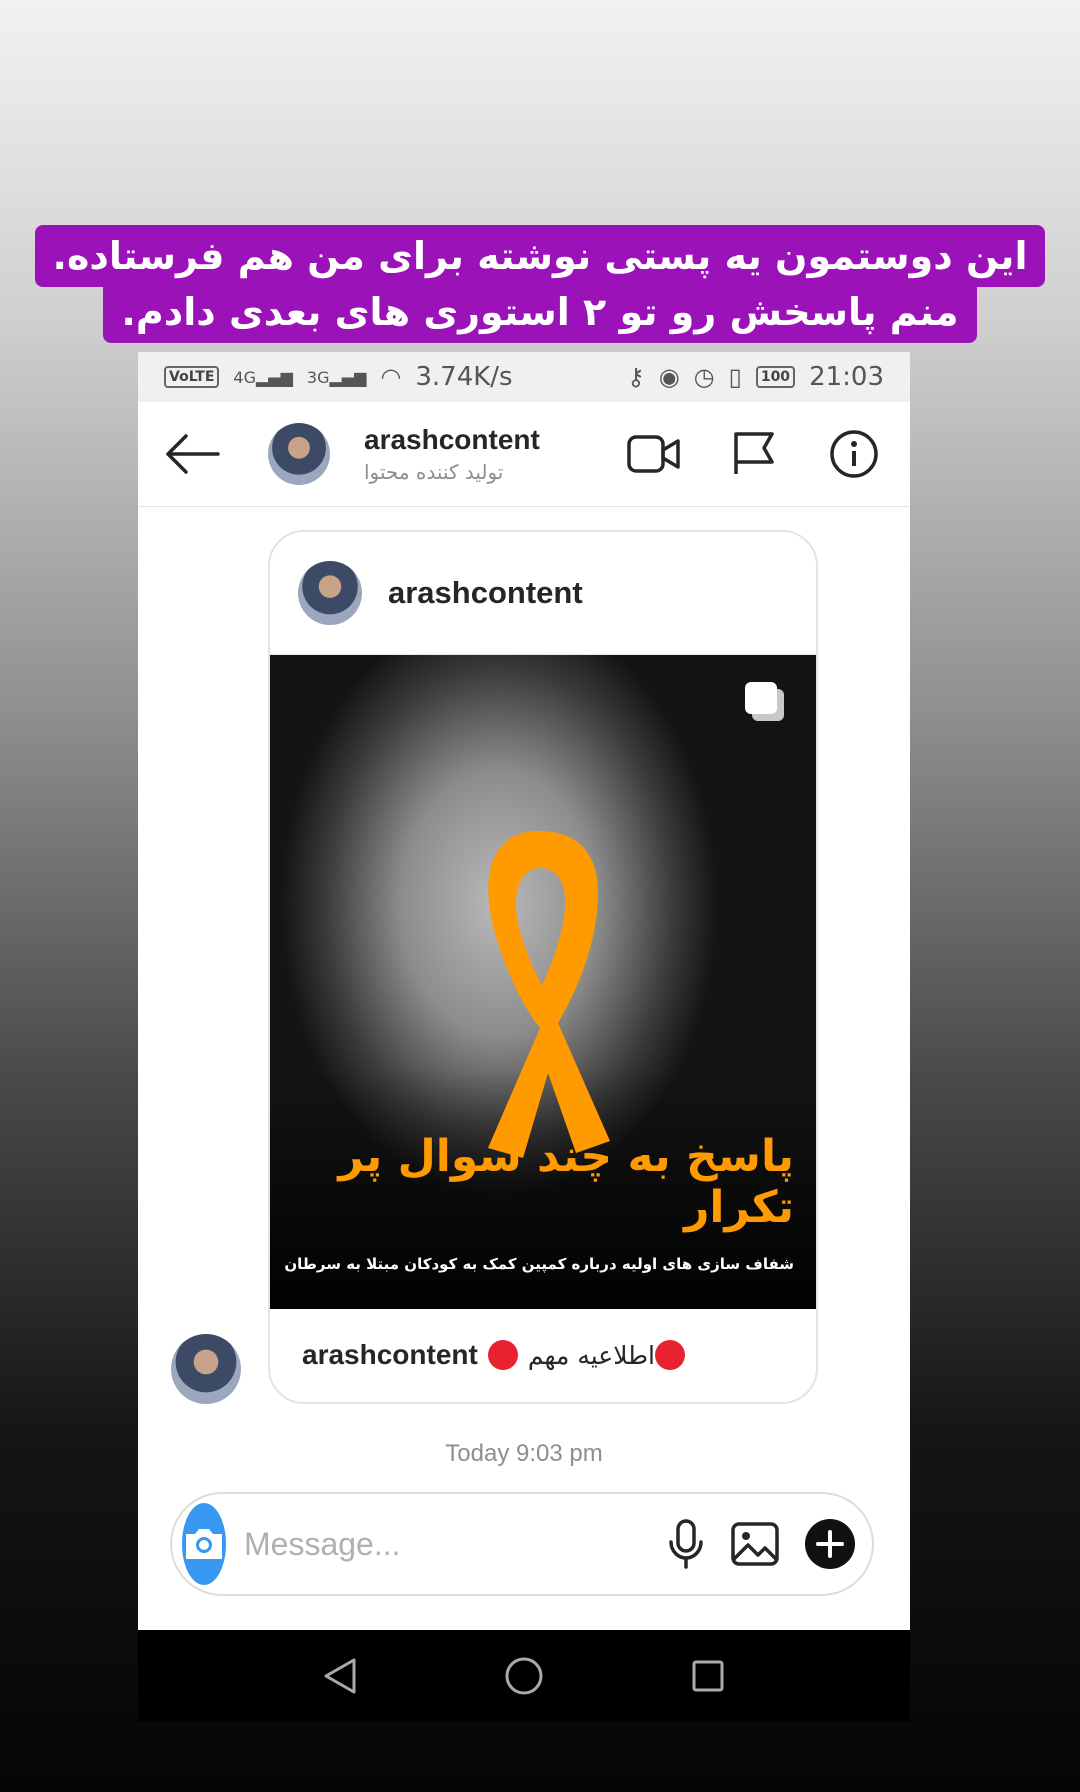  Describe the element at coordinates (452, 439) in the screenshot. I see `header-username: arashcontent` at that location.